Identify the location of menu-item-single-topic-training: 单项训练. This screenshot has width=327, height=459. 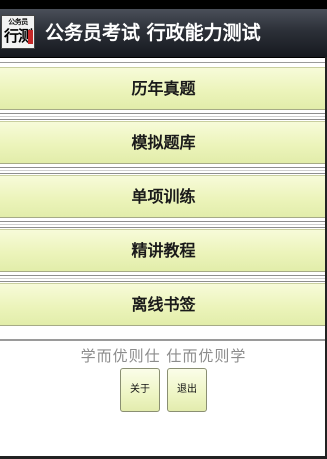
(163, 196).